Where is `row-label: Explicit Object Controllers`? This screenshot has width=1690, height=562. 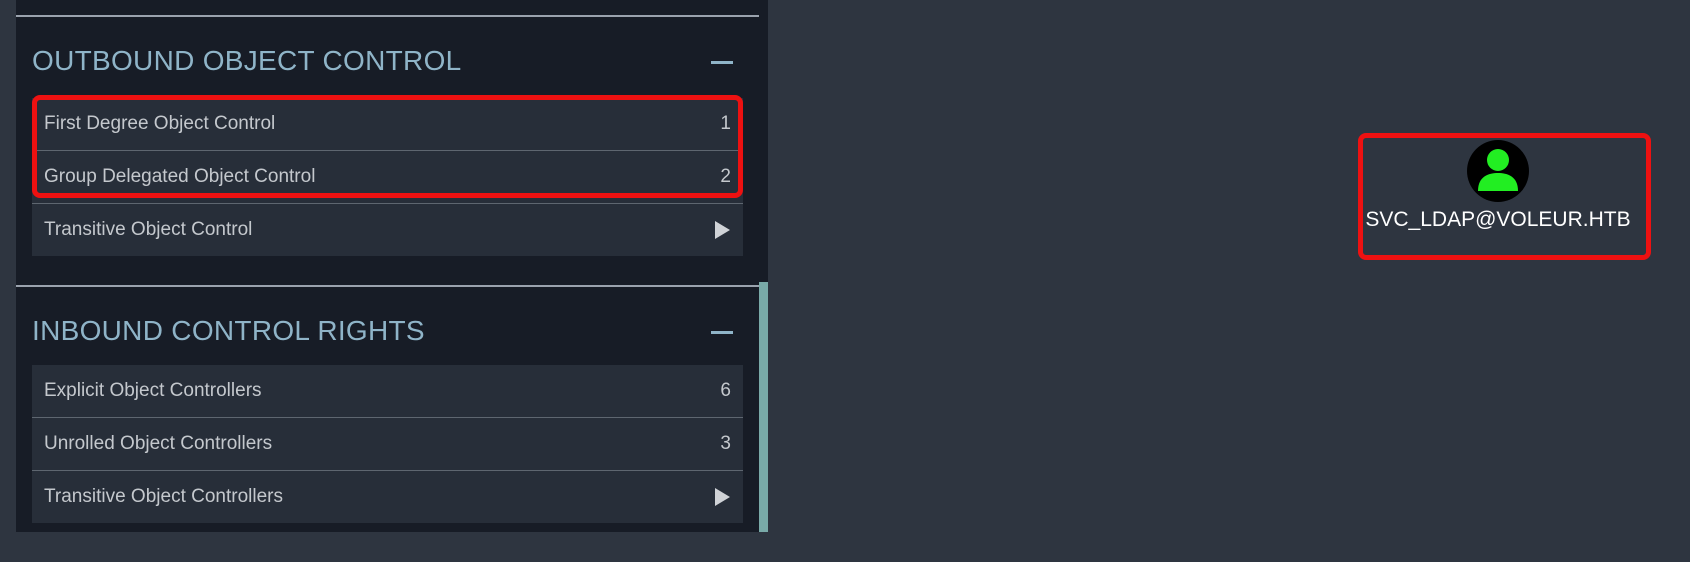 row-label: Explicit Object Controllers is located at coordinates (153, 390).